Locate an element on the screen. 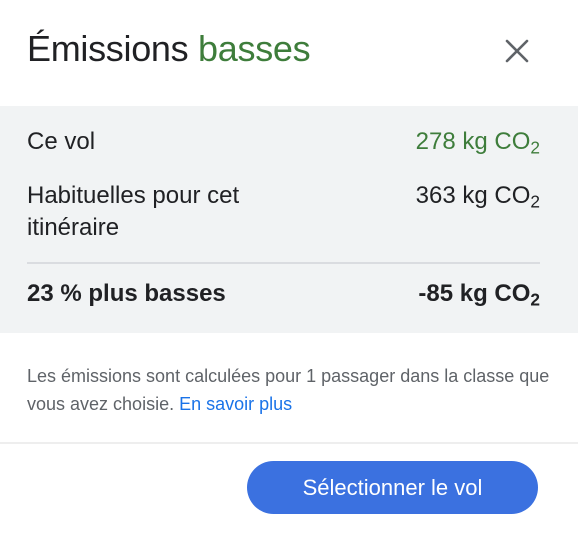  close-button is located at coordinates (517, 51).